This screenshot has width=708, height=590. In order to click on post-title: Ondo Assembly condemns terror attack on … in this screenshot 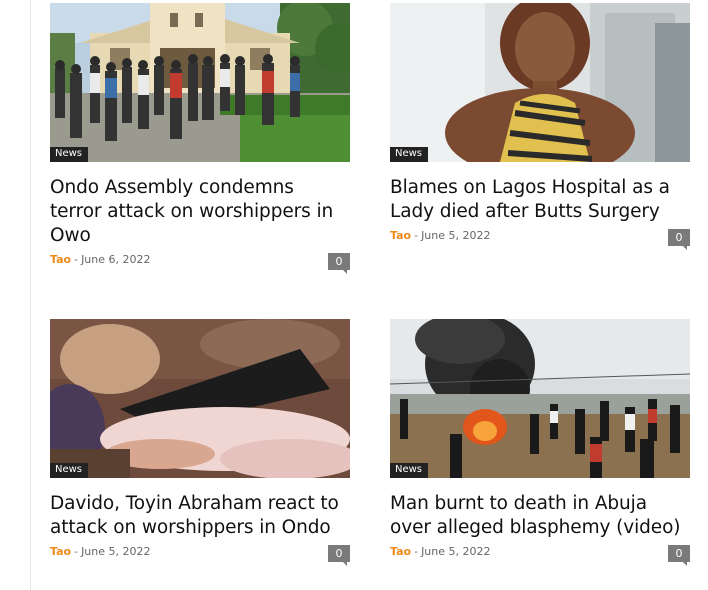, I will do `click(200, 212)`.